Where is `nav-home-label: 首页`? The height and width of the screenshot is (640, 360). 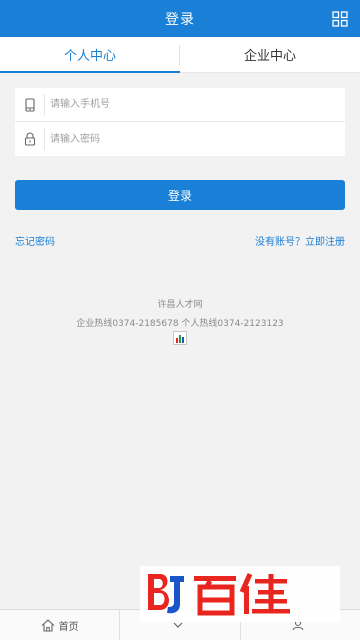 nav-home-label: 首页 is located at coordinates (68, 627).